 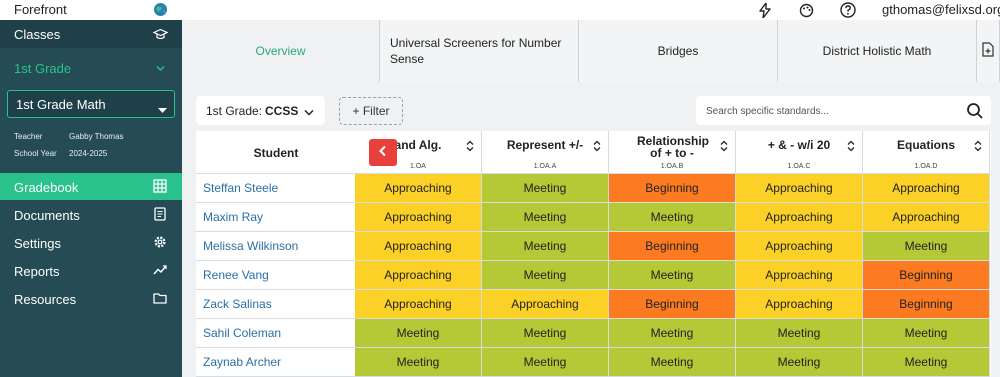 I want to click on nav-documents: Documents, so click(x=91, y=214).